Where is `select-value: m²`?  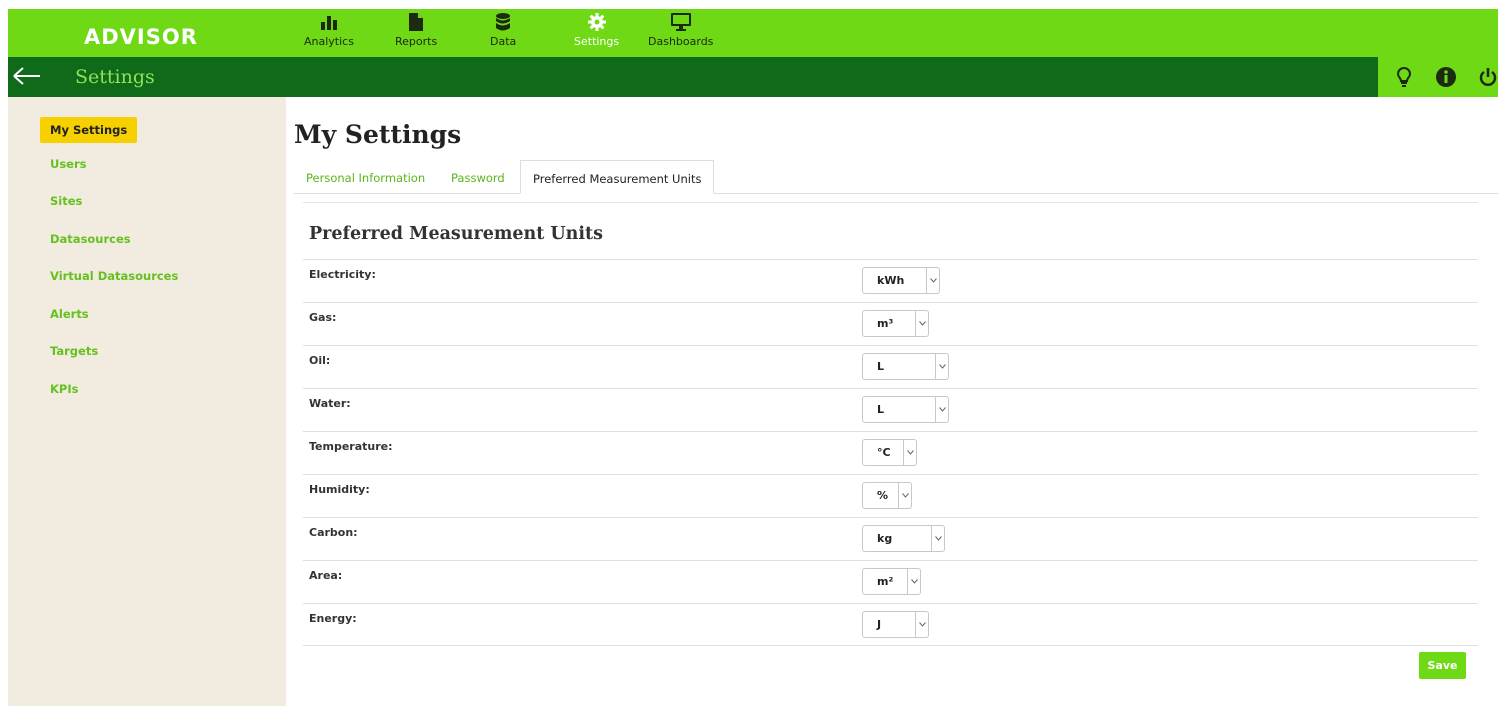
select-value: m² is located at coordinates (885, 581).